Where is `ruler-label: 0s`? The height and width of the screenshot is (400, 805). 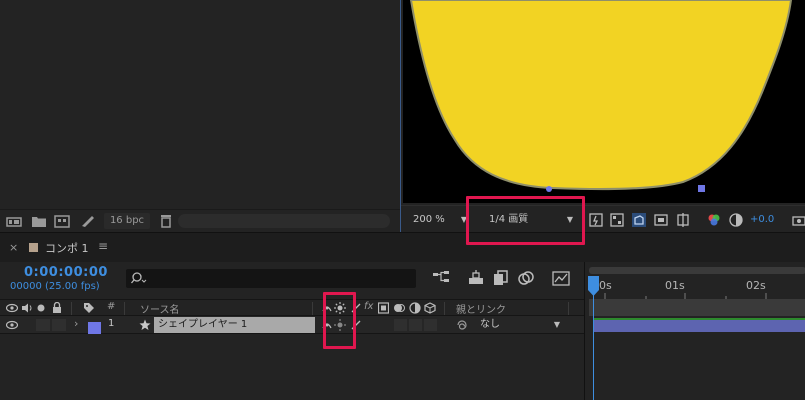
ruler-label: 0s is located at coordinates (605, 285).